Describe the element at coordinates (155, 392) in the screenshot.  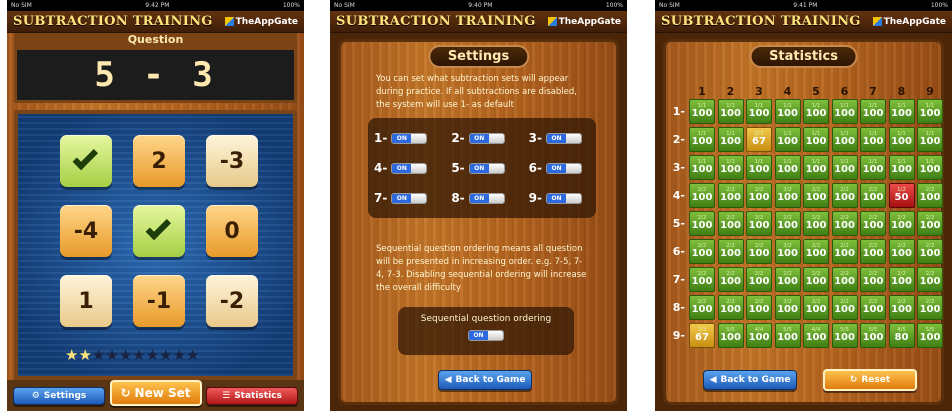
I see `new-set-button: ↻ New Set` at that location.